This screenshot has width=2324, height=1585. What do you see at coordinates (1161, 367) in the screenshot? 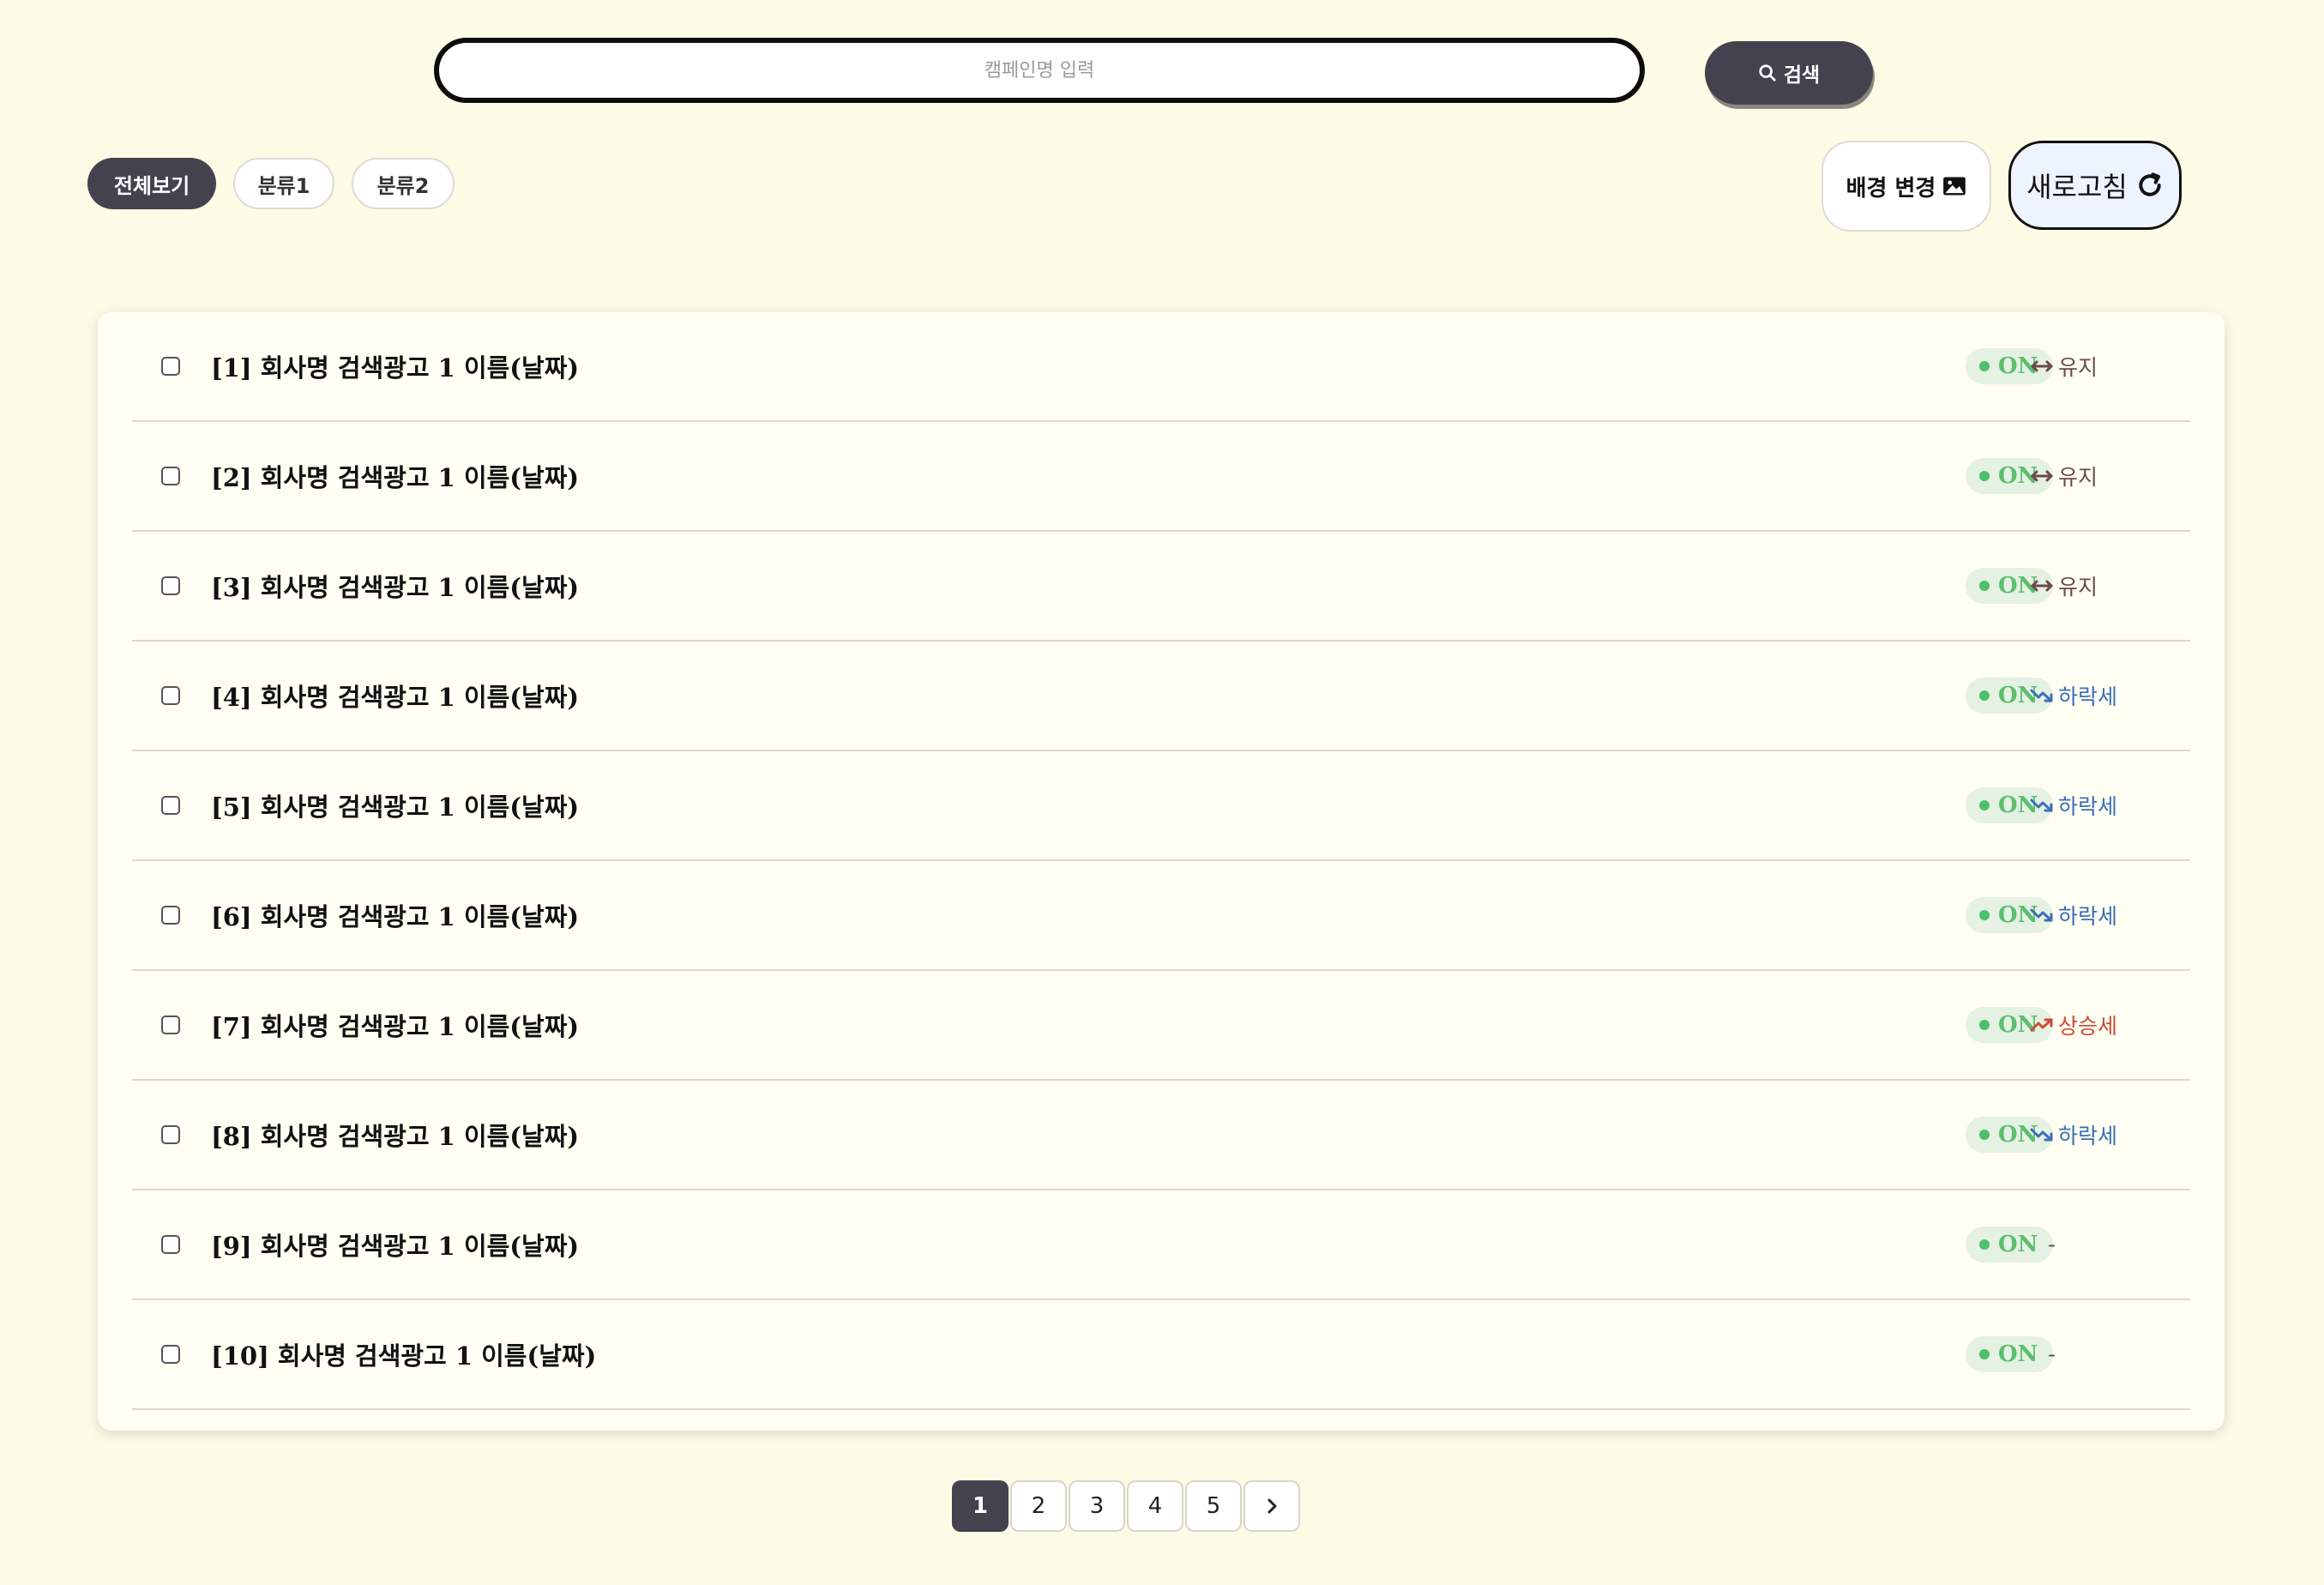
I see `campaign-row: [1] 회사명 검색광고 1 이름(날짜) ON 유지` at bounding box center [1161, 367].